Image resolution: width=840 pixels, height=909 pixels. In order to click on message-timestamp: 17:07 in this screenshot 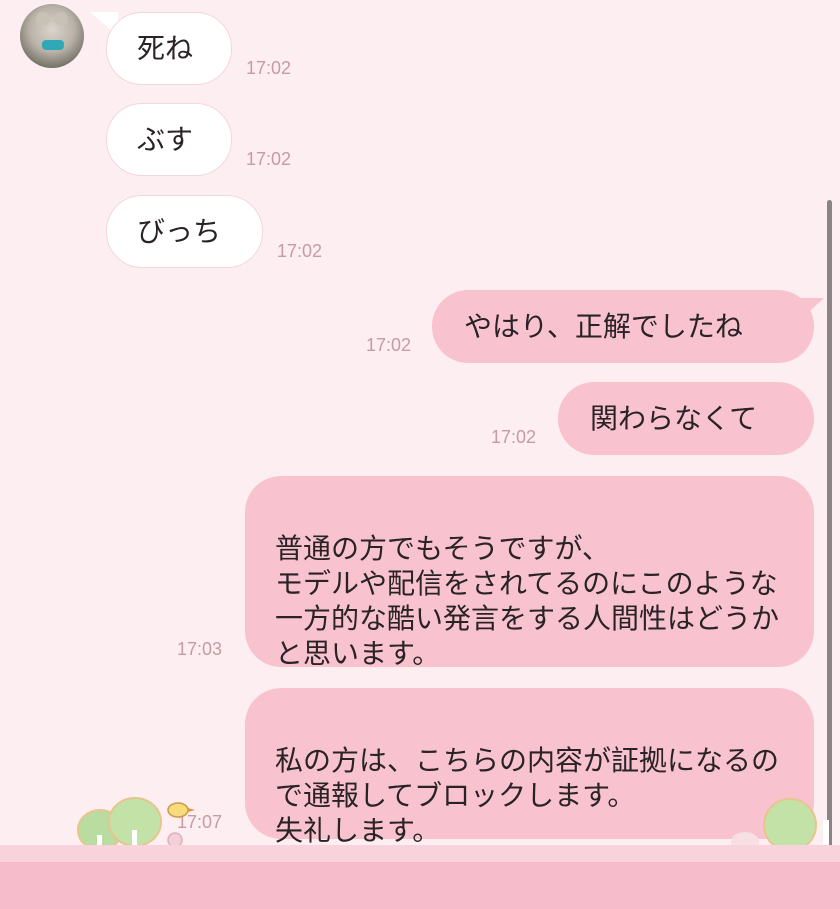, I will do `click(200, 822)`.